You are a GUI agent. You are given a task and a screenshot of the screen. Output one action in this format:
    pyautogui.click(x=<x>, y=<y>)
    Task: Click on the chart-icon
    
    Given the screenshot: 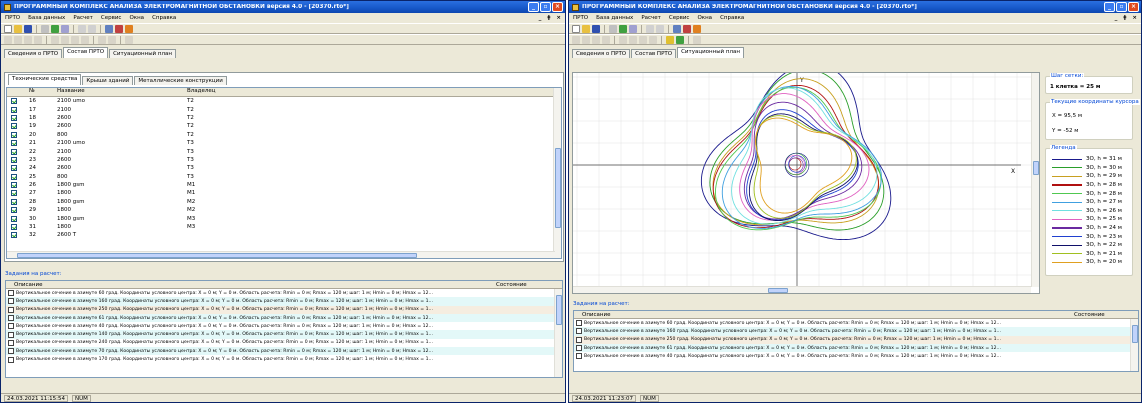 What is the action you would take?
    pyautogui.click(x=680, y=39)
    